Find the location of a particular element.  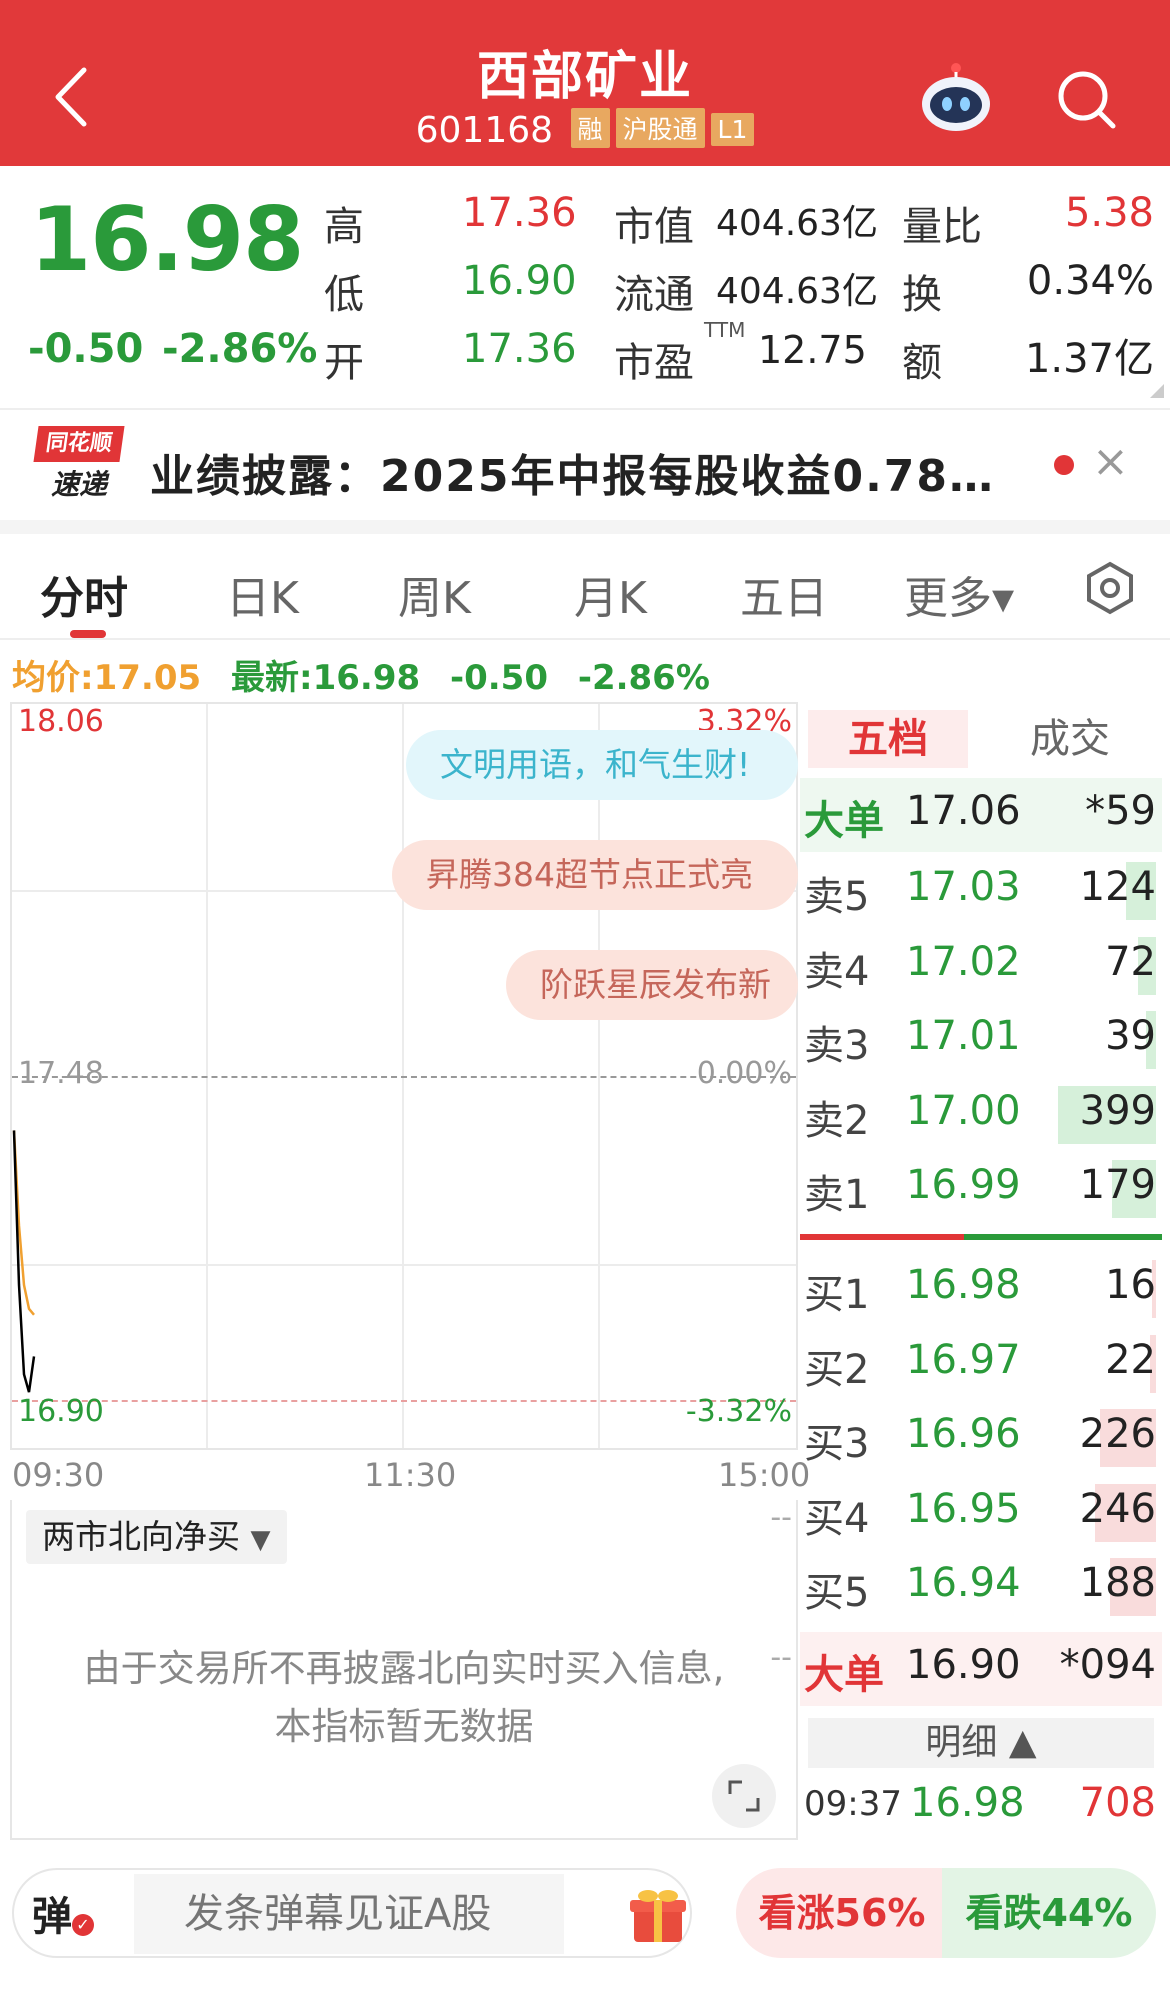

y-axis-bottom: 16.90 is located at coordinates (61, 1411).